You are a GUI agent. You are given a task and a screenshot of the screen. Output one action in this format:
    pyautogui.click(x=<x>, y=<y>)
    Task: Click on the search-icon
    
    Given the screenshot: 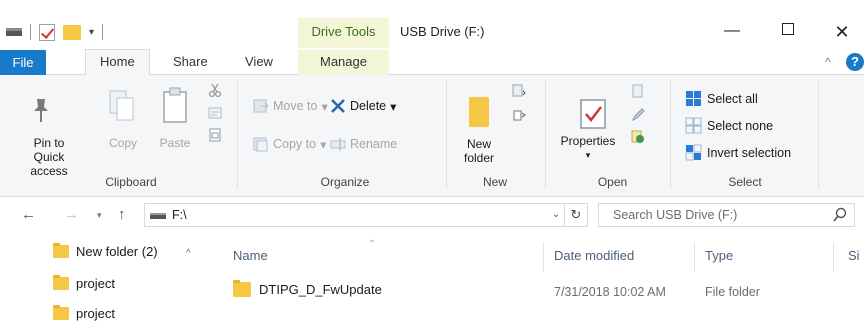 What is the action you would take?
    pyautogui.click(x=840, y=215)
    